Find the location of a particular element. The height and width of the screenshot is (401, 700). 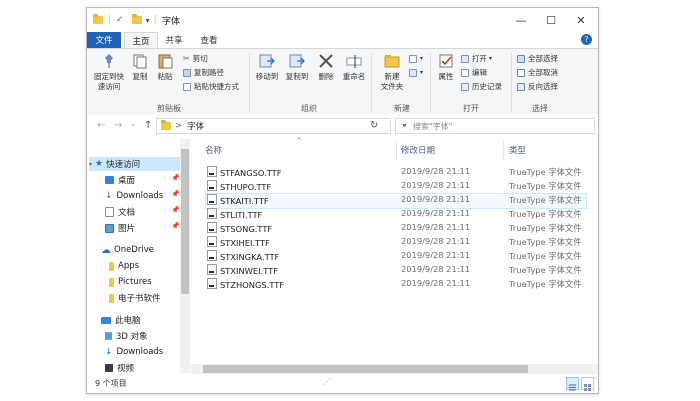

file-name-cell: STXINGKA.TTF is located at coordinates (243, 256).